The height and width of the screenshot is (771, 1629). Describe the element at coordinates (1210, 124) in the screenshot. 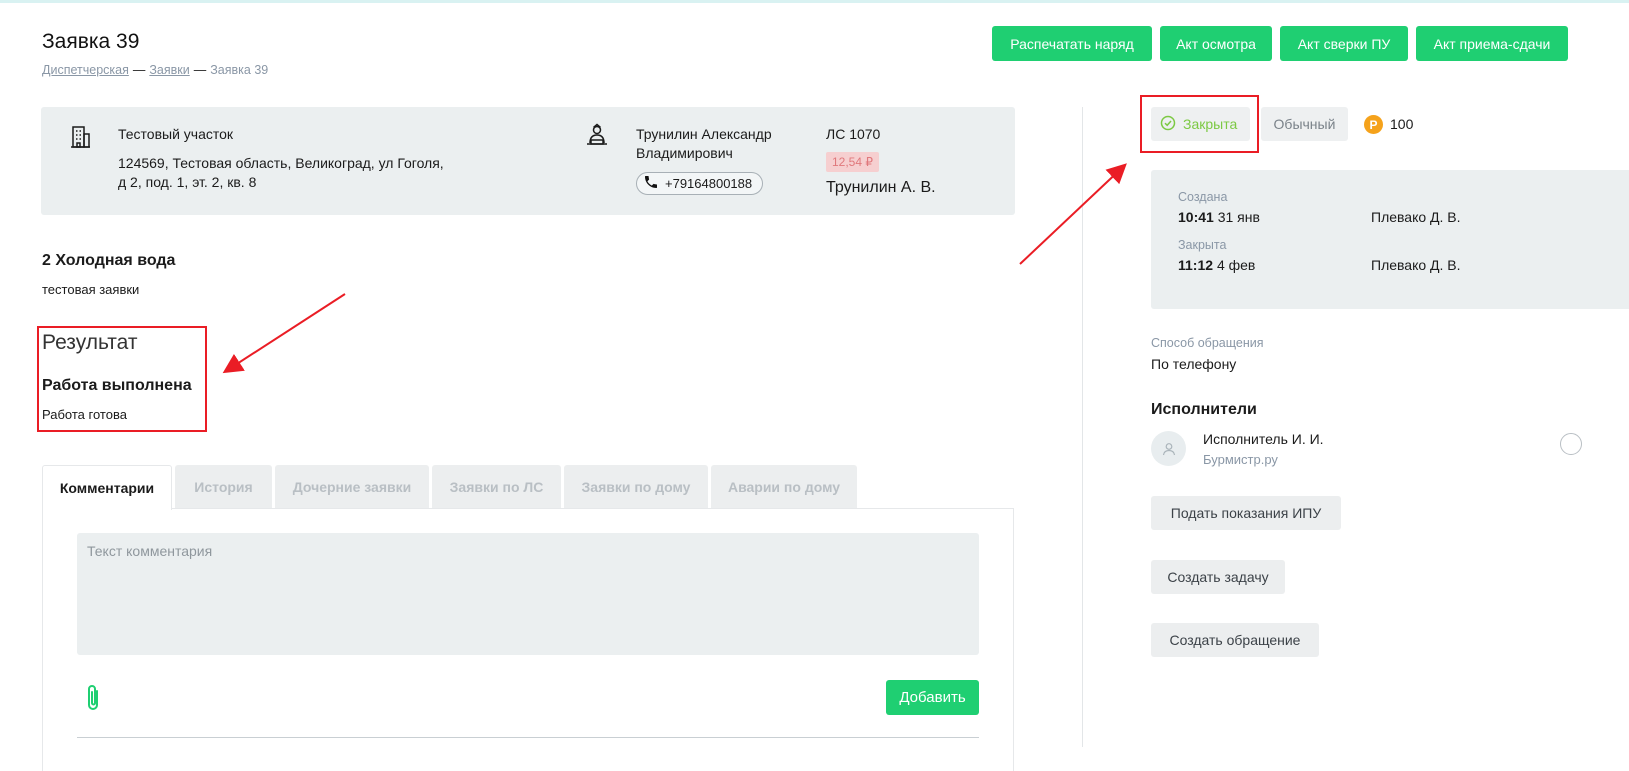

I see `status-text: Закрыта` at that location.